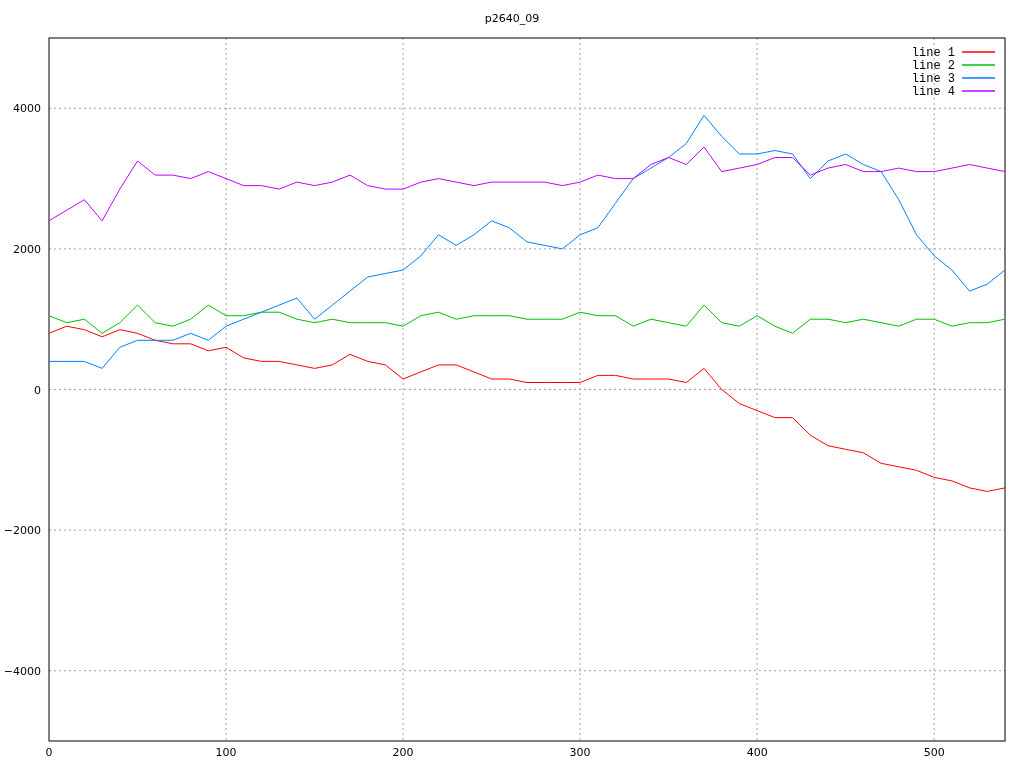 The height and width of the screenshot is (768, 1024). Describe the element at coordinates (27, 249) in the screenshot. I see `y-tick-label: 2000` at that location.